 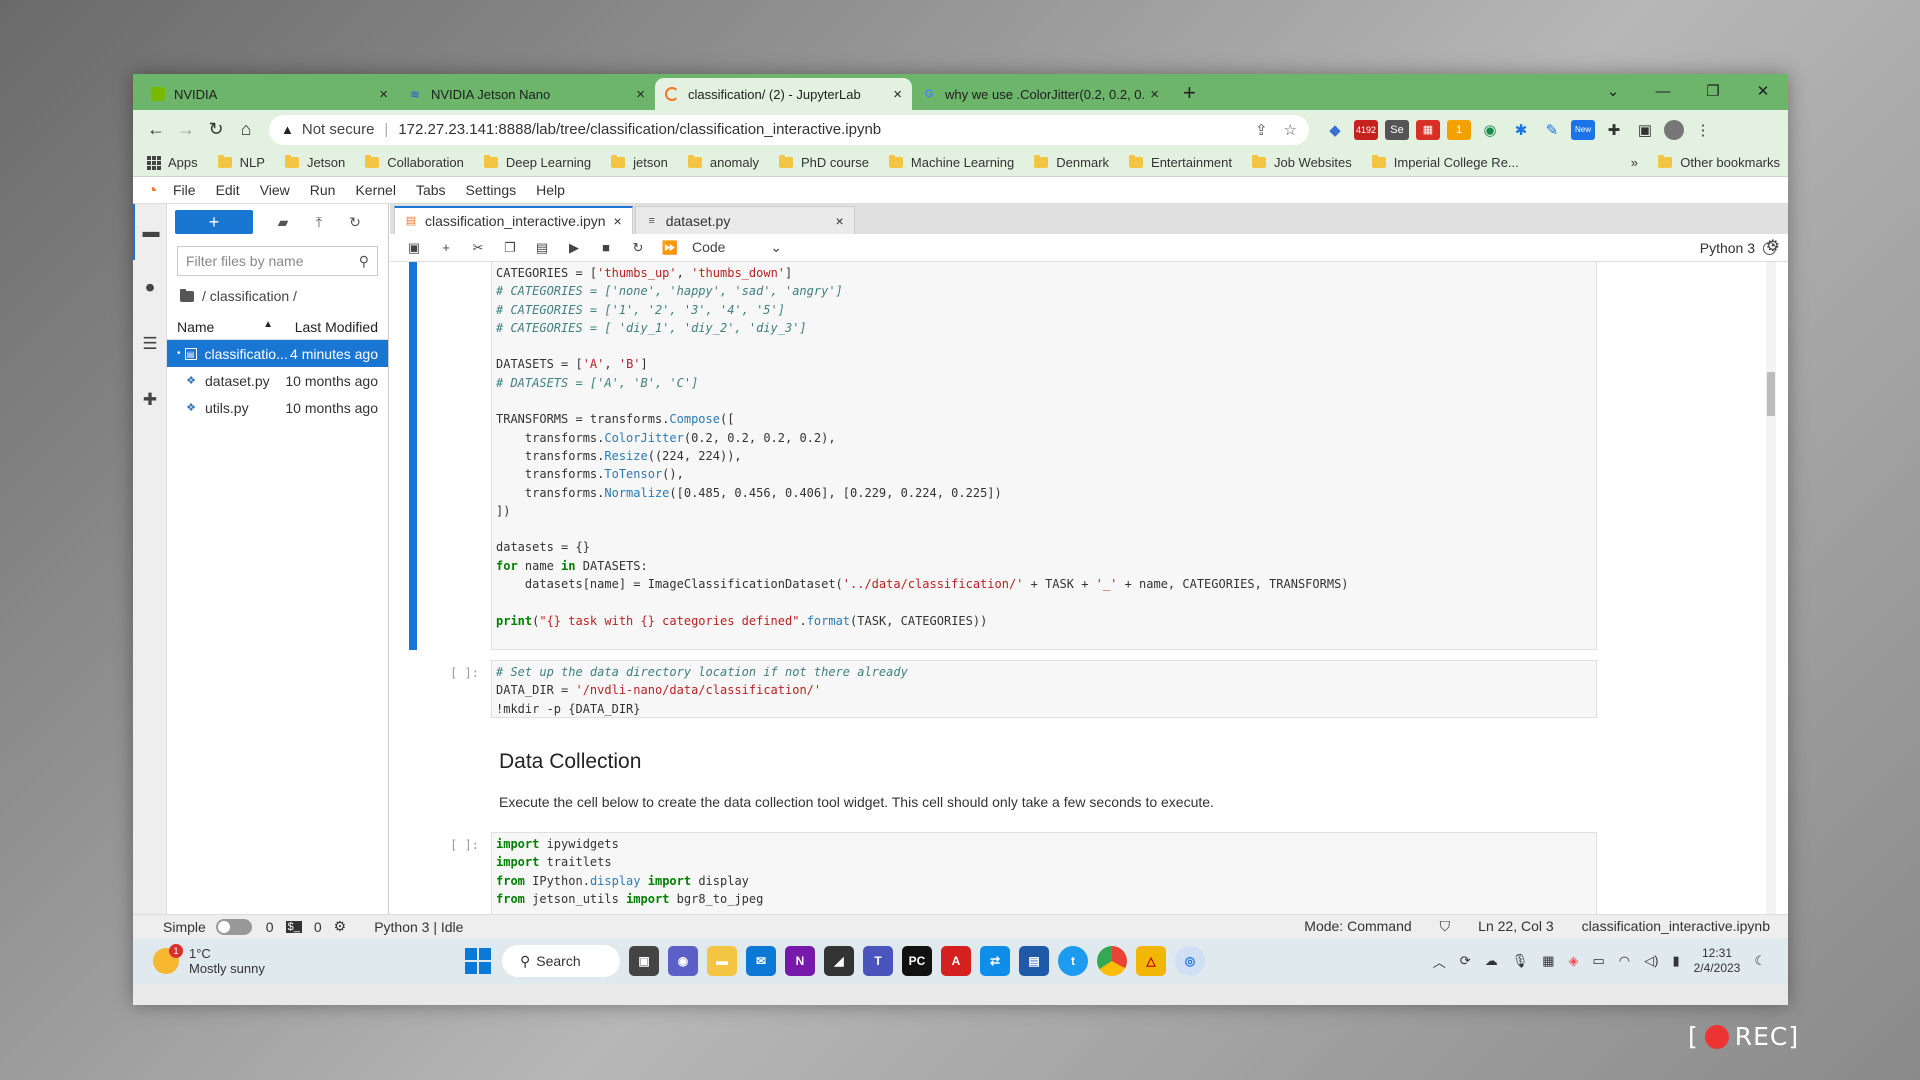 What do you see at coordinates (839, 961) in the screenshot?
I see `sticky-notes-icon: ◢` at bounding box center [839, 961].